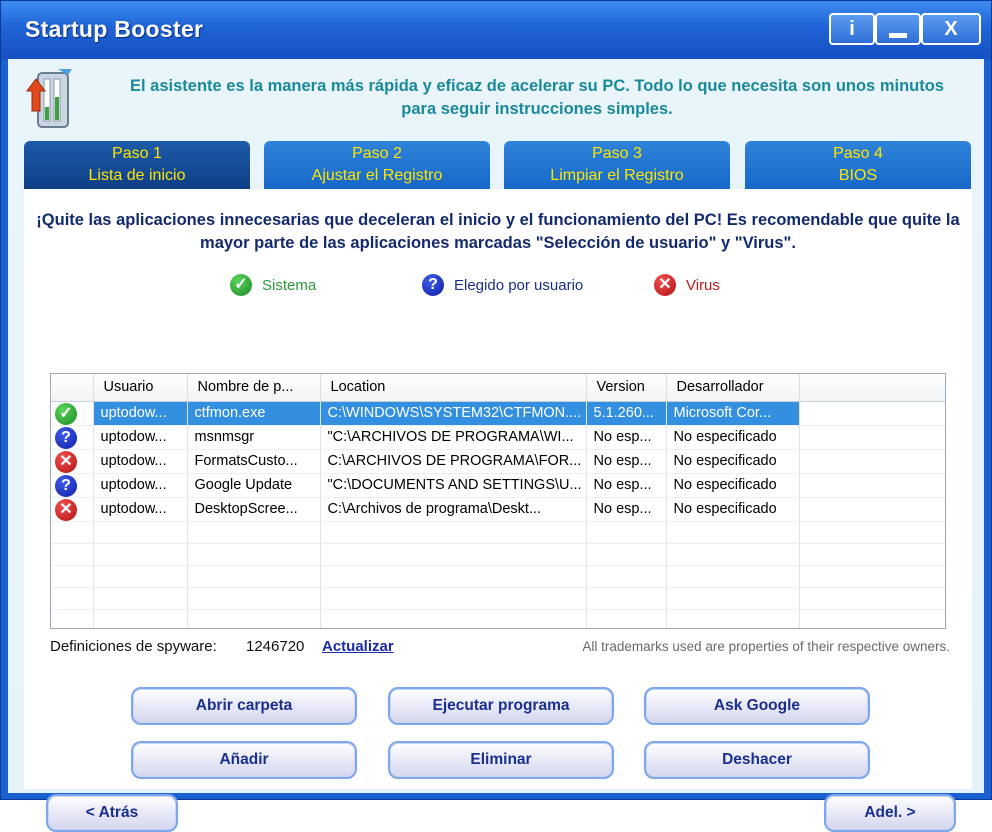  What do you see at coordinates (858, 175) in the screenshot?
I see `tab-name-label: BIOS` at bounding box center [858, 175].